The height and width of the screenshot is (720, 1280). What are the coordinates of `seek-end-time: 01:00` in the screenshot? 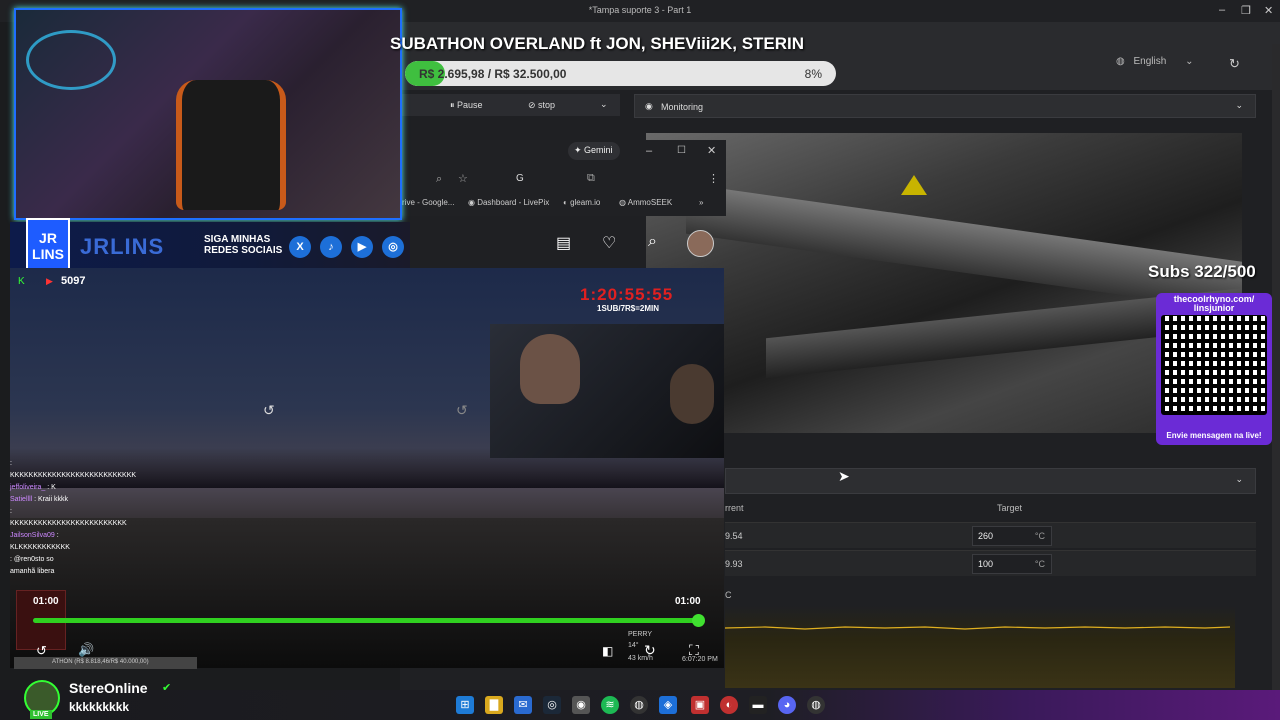 It's located at (688, 601).